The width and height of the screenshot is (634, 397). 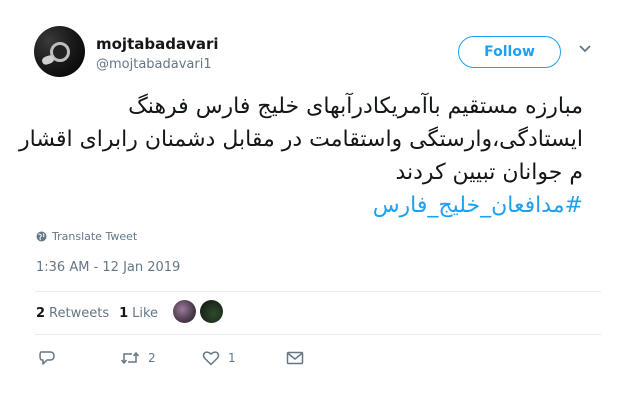 I want to click on tweet-line: م جوانان تبیین کردند, so click(x=489, y=172).